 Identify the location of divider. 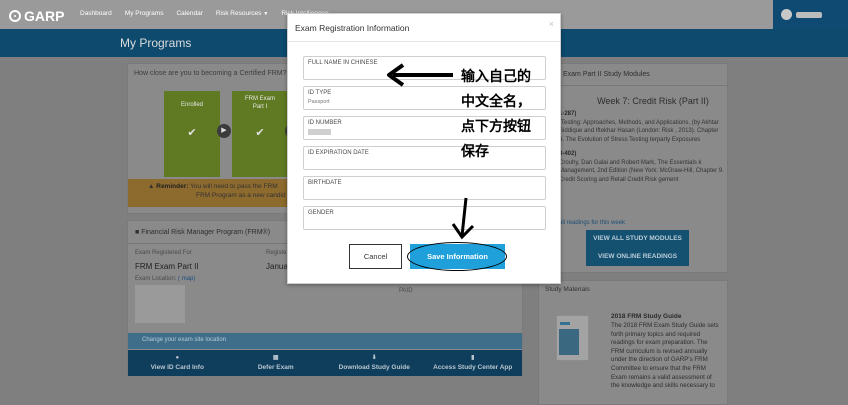
(424, 41).